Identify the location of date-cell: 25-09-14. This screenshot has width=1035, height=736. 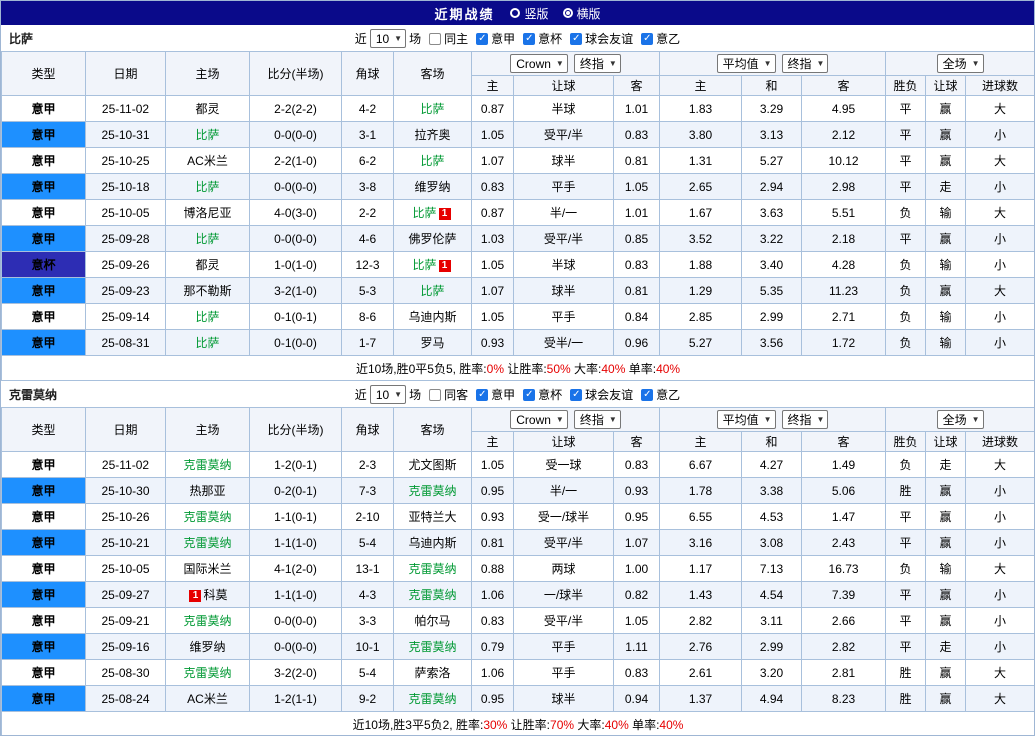
(125, 316).